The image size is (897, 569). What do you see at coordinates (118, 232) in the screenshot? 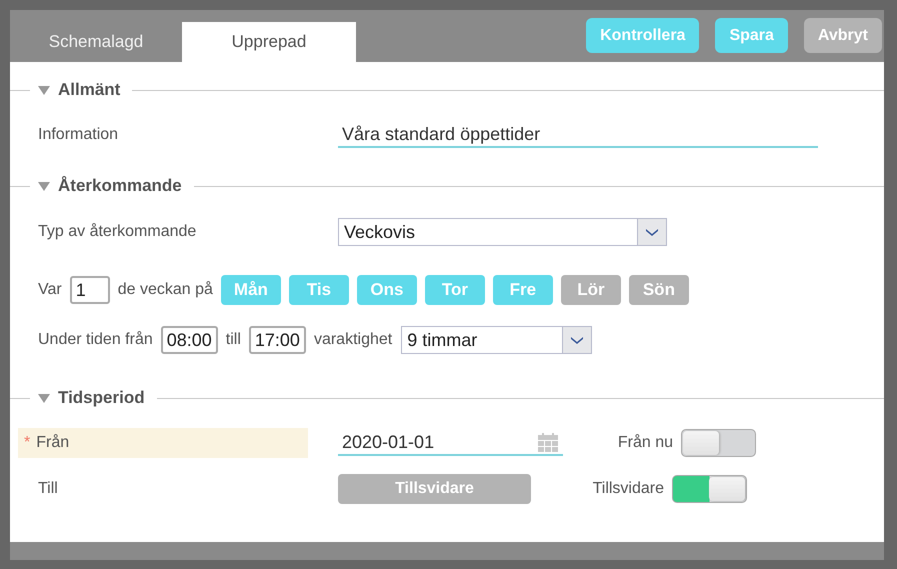
I see `field-label: Typ av återkommande` at bounding box center [118, 232].